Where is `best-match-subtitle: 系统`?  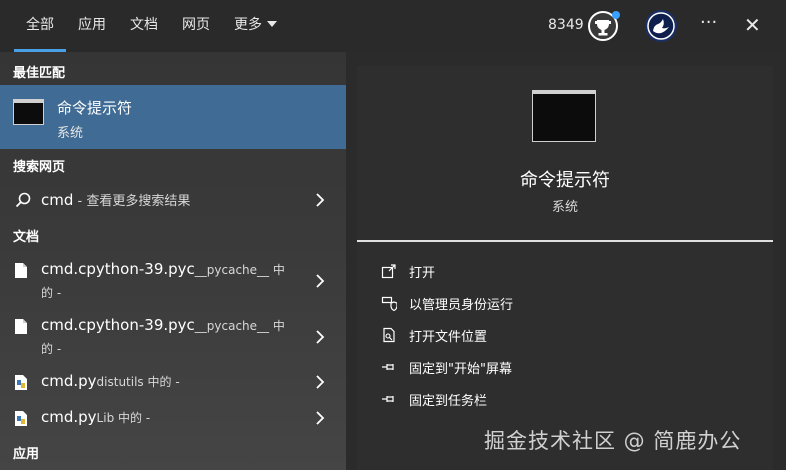 best-match-subtitle: 系统 is located at coordinates (70, 133).